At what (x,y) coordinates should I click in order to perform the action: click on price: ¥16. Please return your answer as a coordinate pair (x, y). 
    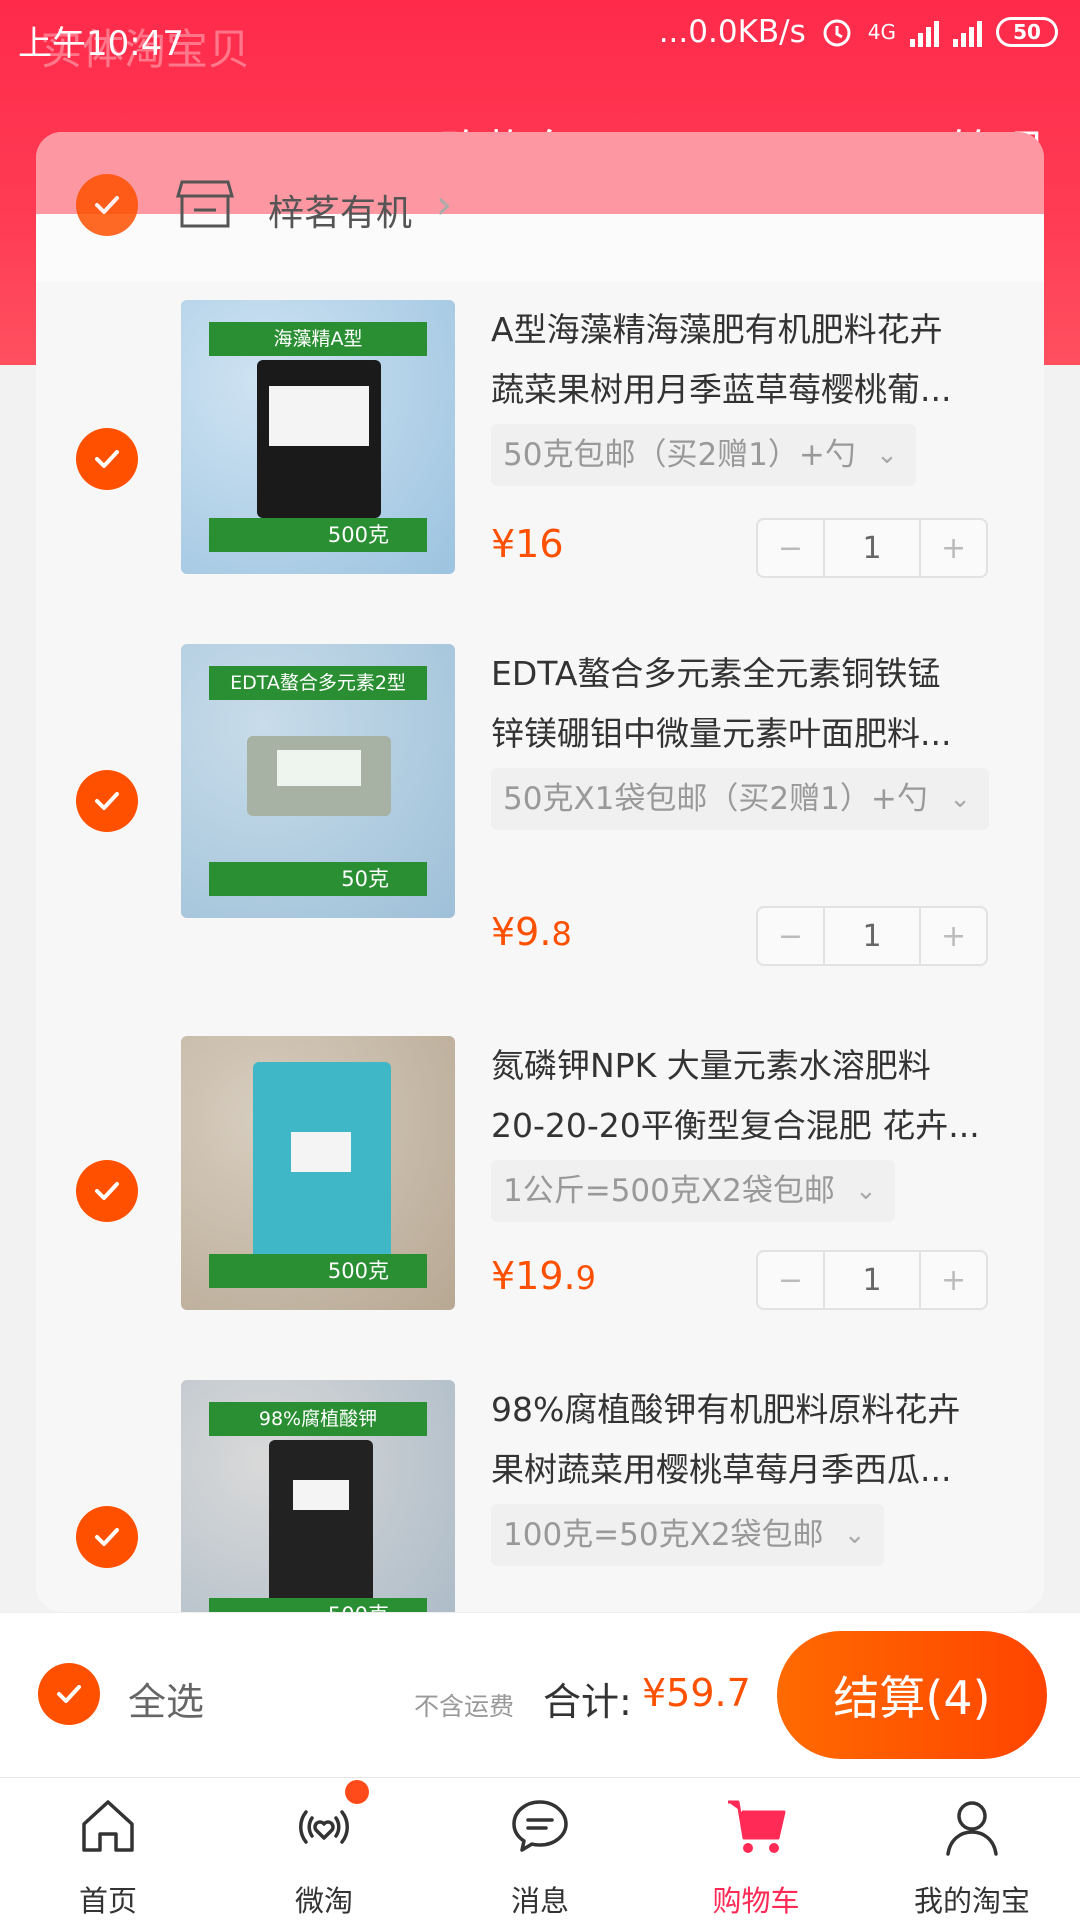
    Looking at the image, I should click on (527, 544).